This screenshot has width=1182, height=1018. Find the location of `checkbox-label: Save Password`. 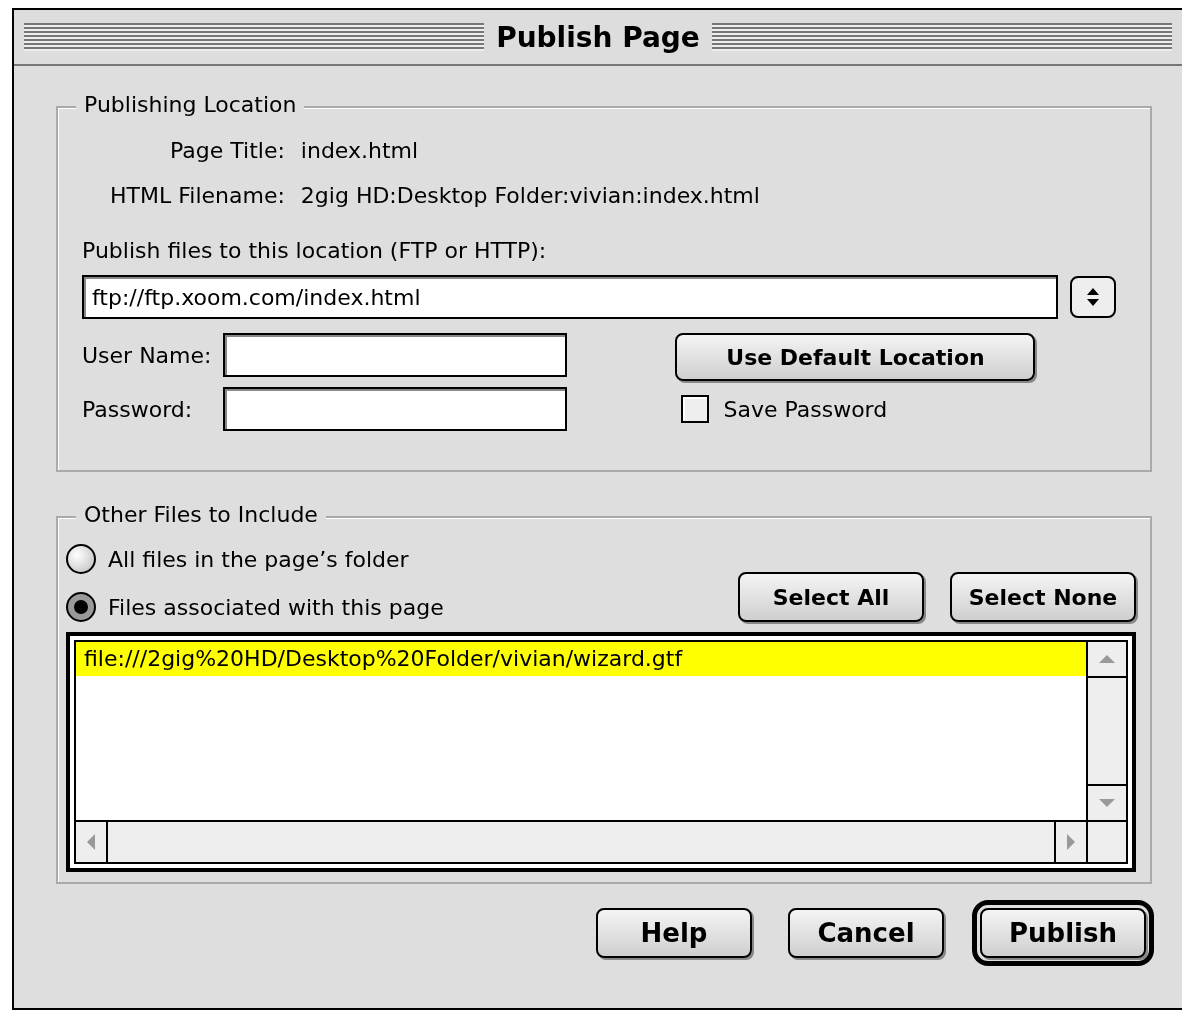

checkbox-label: Save Password is located at coordinates (805, 409).